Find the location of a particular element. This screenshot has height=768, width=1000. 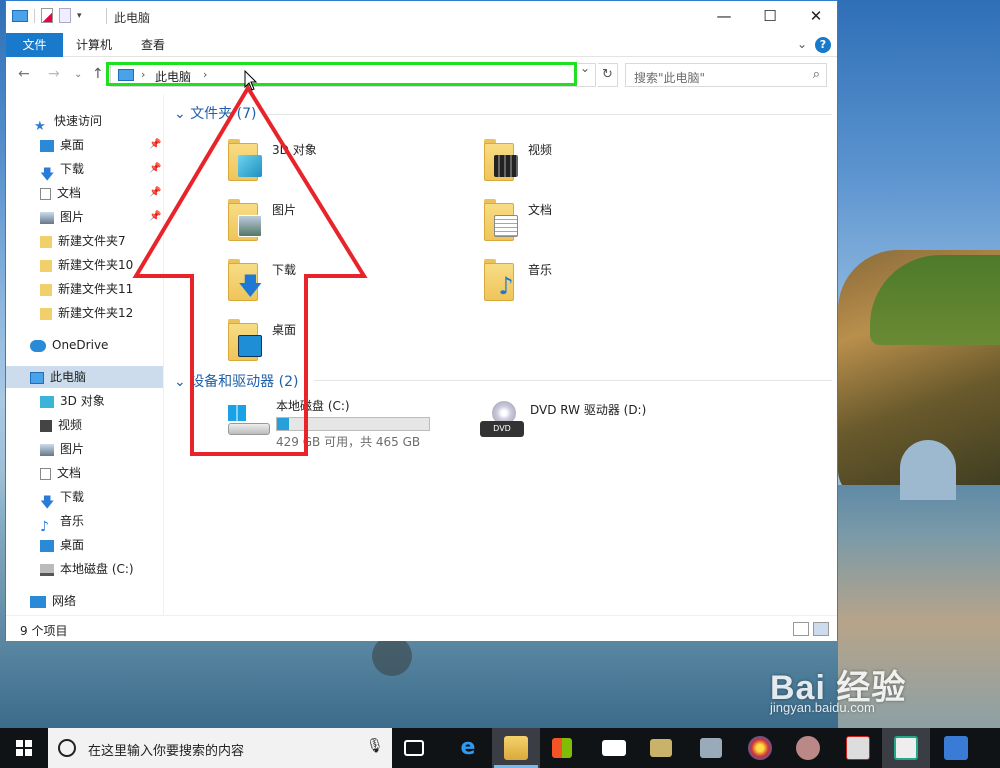

search-placeholder: 搜索"此电脑" is located at coordinates (670, 78).